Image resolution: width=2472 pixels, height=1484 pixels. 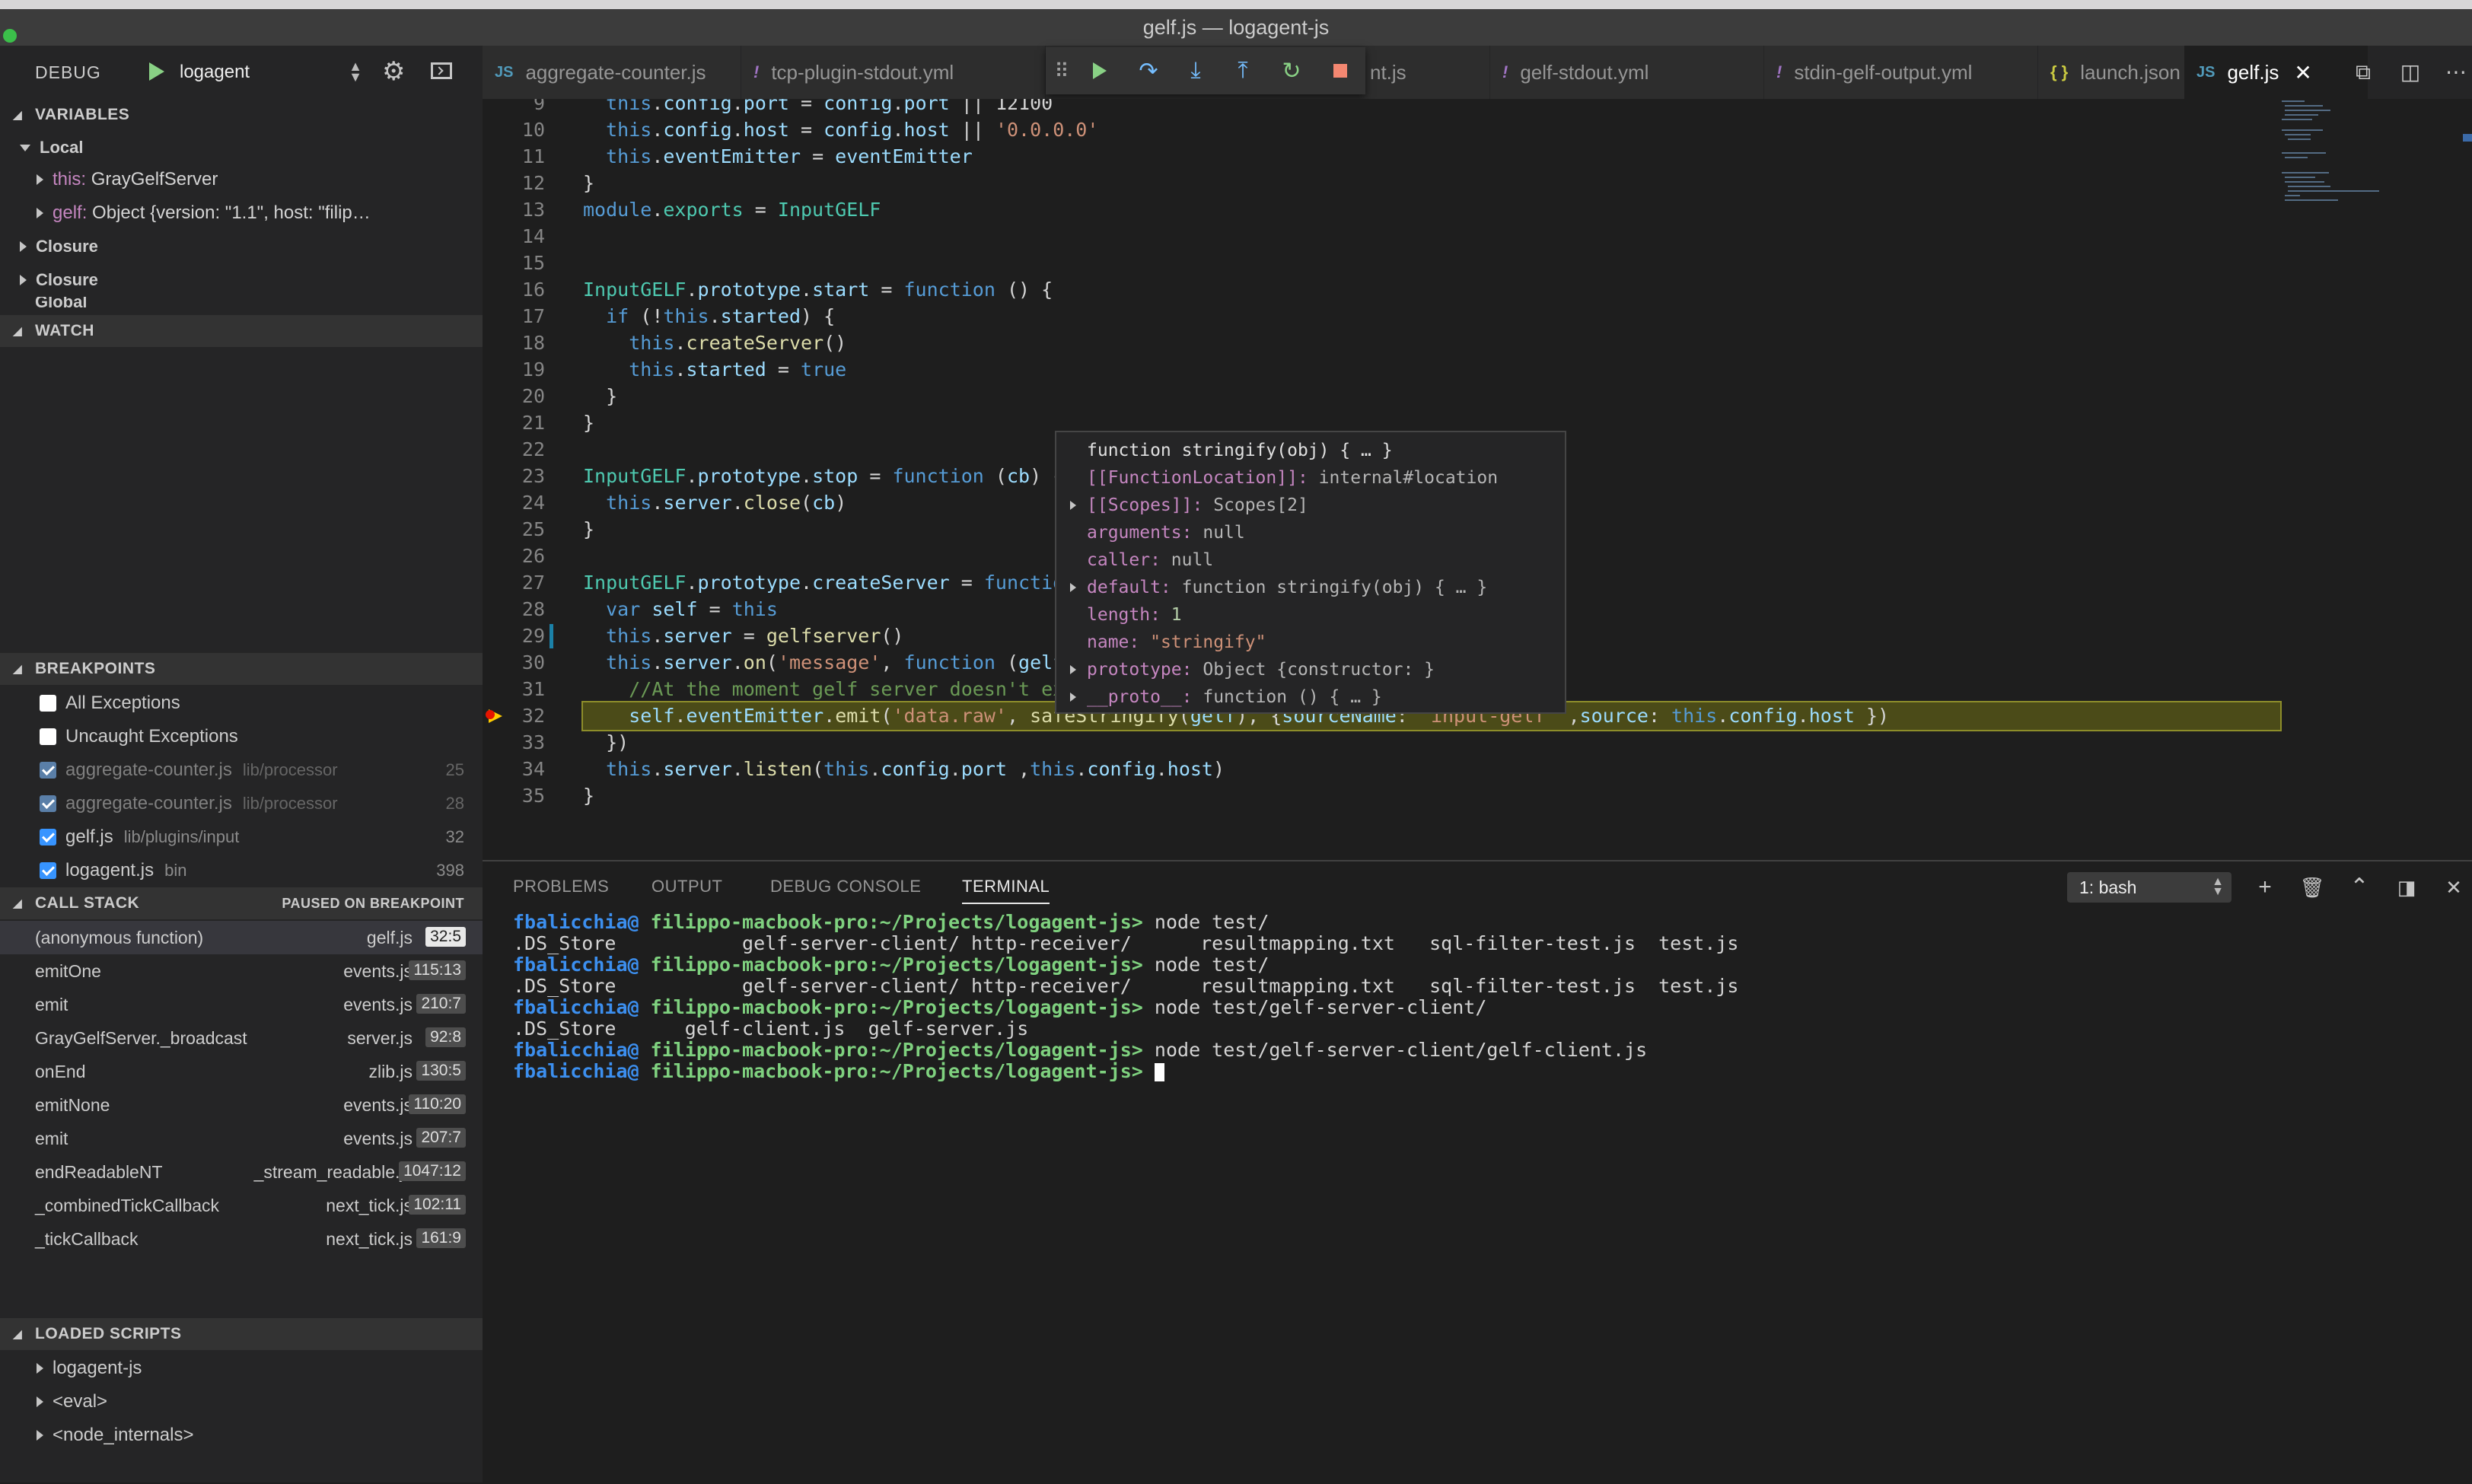 I want to click on terminal-select: 1: bash ▲ ▼, so click(x=2149, y=887).